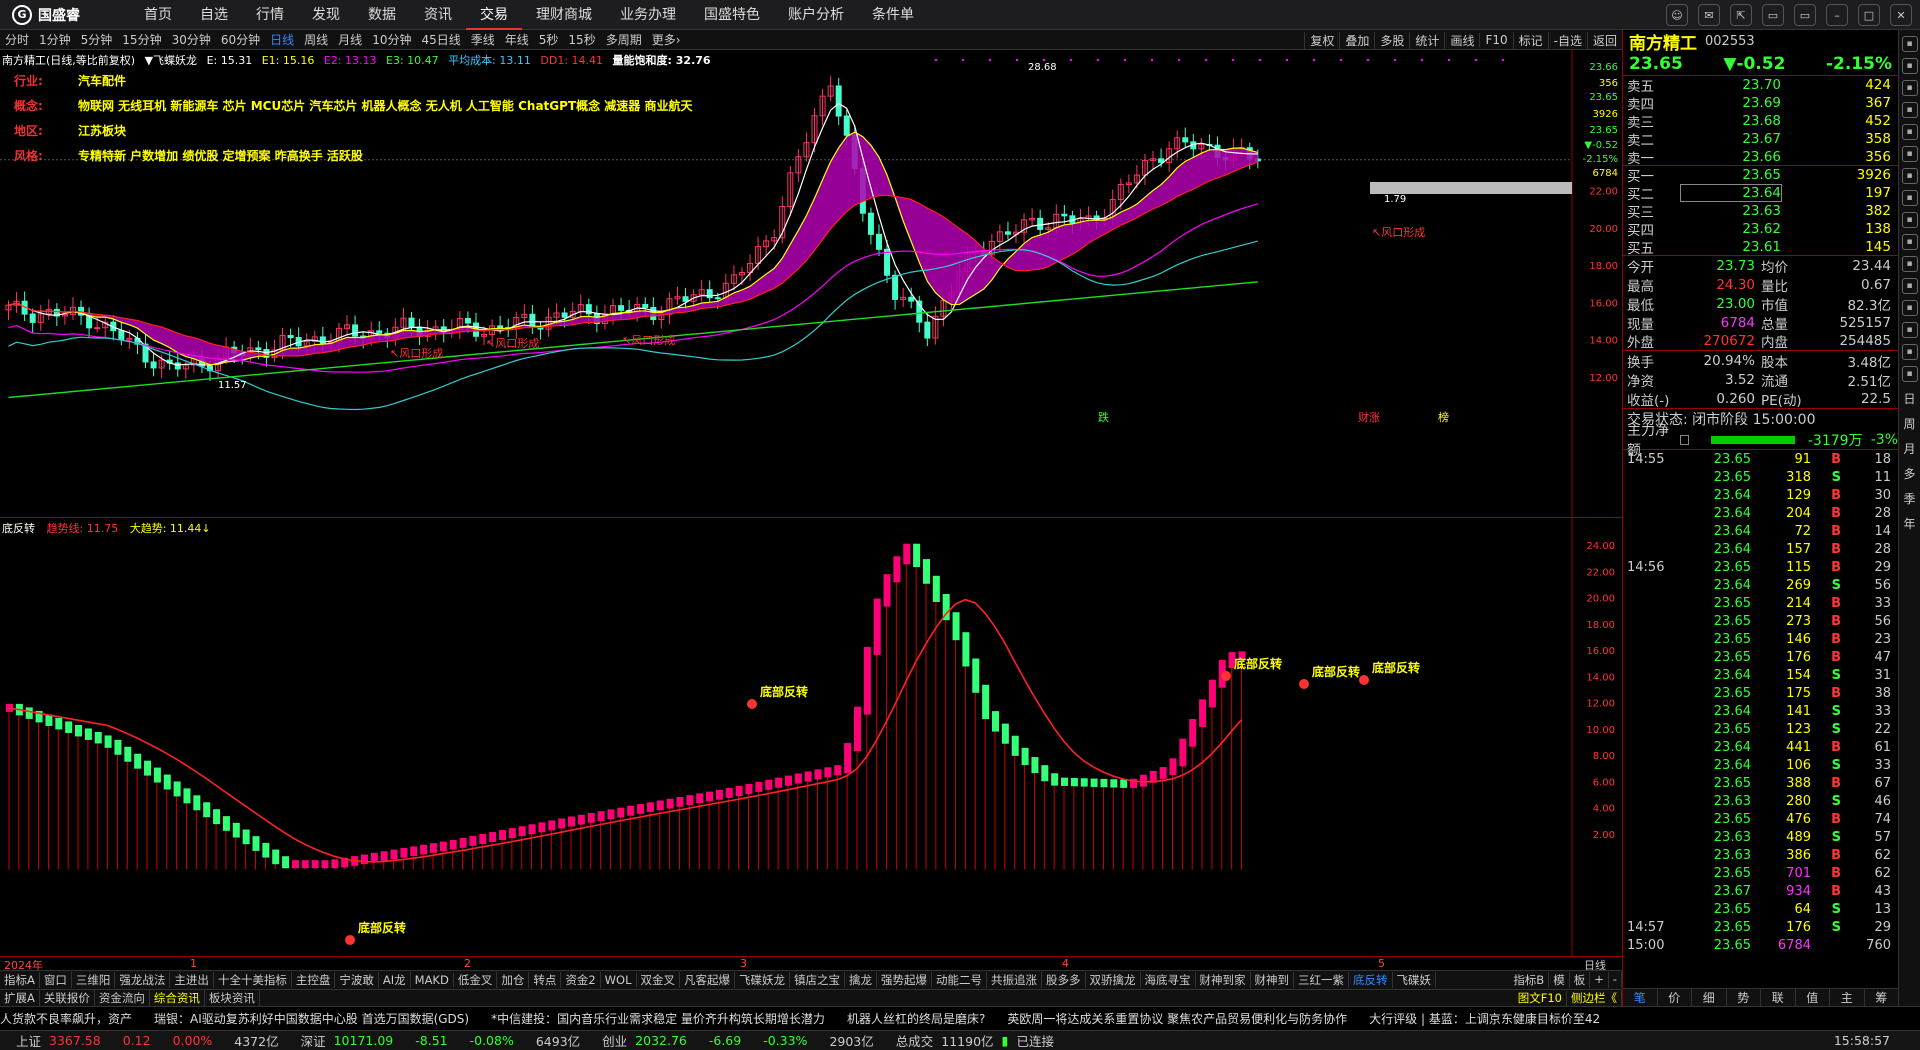 Image resolution: width=1920 pixels, height=1050 pixels. I want to click on chart-tool-button: -自选, so click(1567, 40).